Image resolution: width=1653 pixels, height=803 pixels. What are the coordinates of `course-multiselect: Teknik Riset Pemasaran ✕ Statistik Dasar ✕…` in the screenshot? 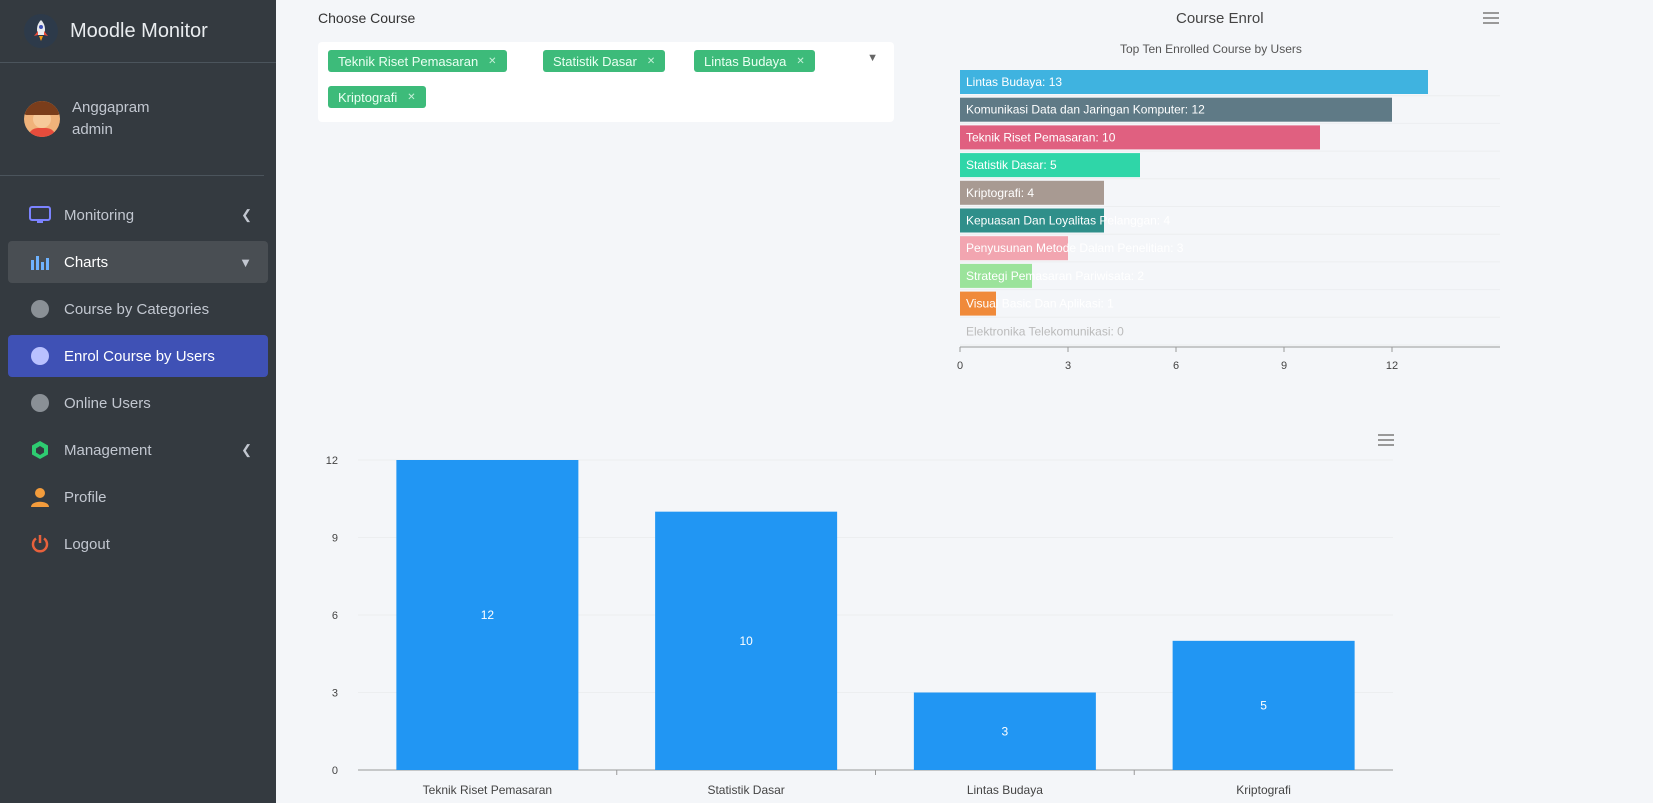 It's located at (606, 82).